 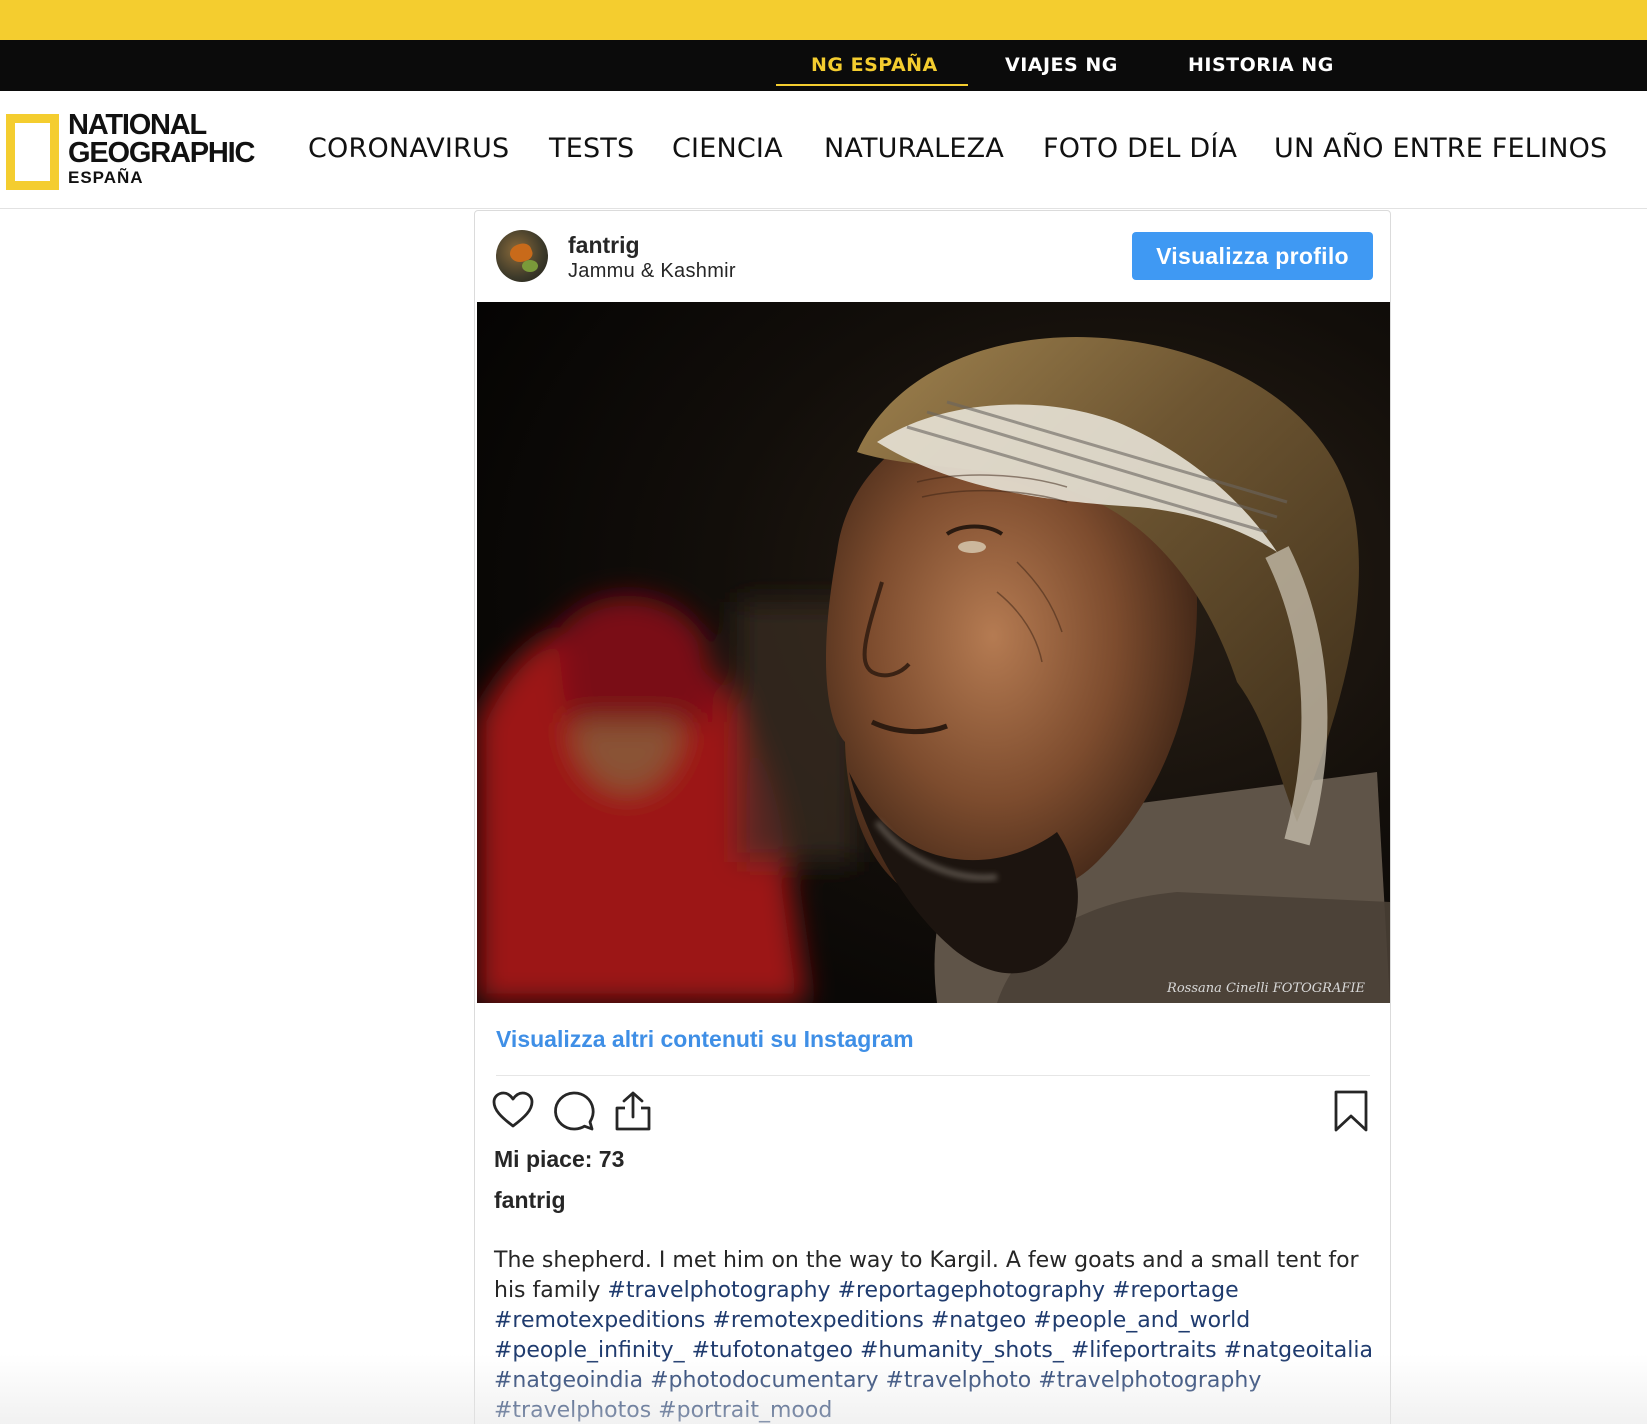 What do you see at coordinates (408, 148) in the screenshot?
I see `nav-item-coronavirus: CORONAVIRUS` at bounding box center [408, 148].